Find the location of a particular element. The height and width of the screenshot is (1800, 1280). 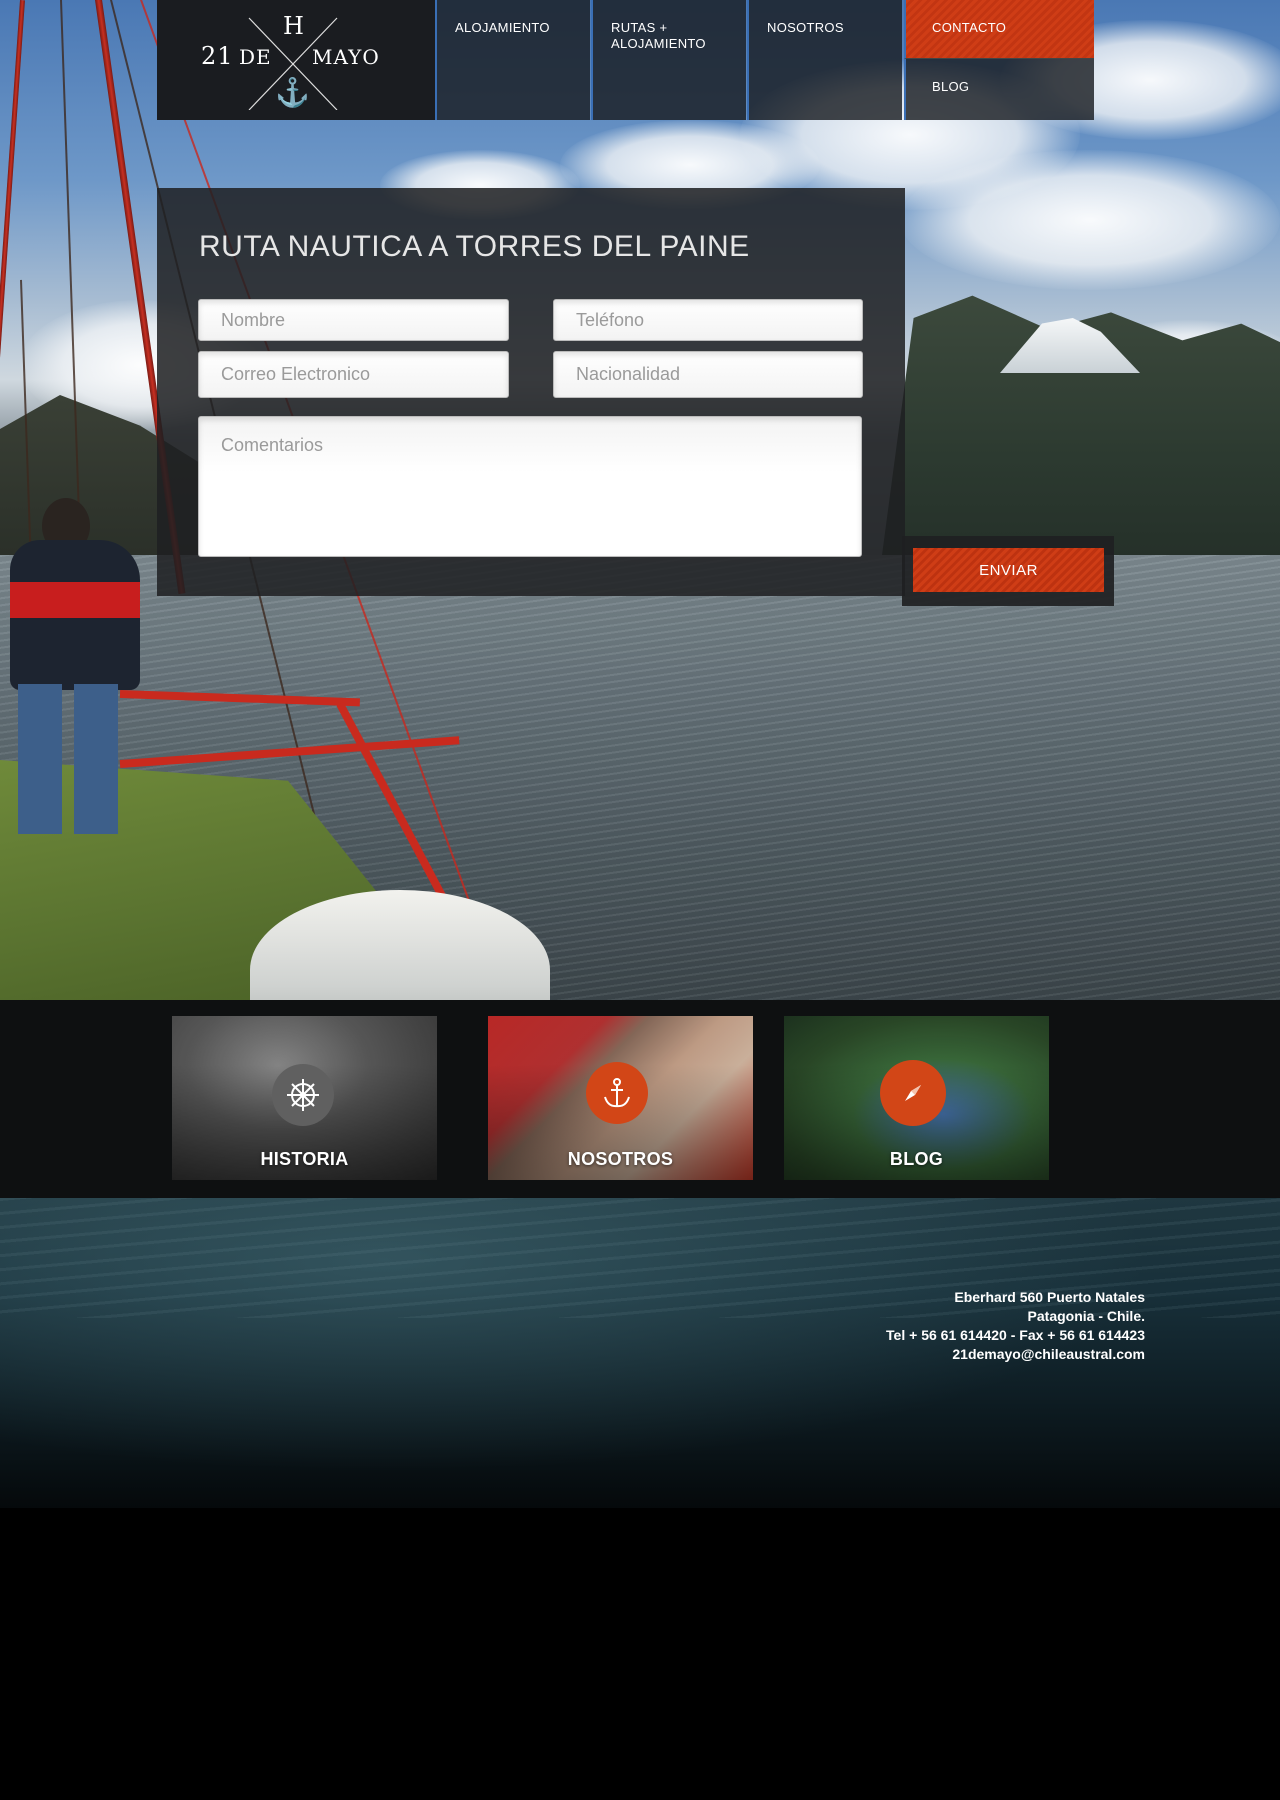

phone-fax: Tel + 56 61 614420 - Fax + 56 61 614423 is located at coordinates (1015, 1335).